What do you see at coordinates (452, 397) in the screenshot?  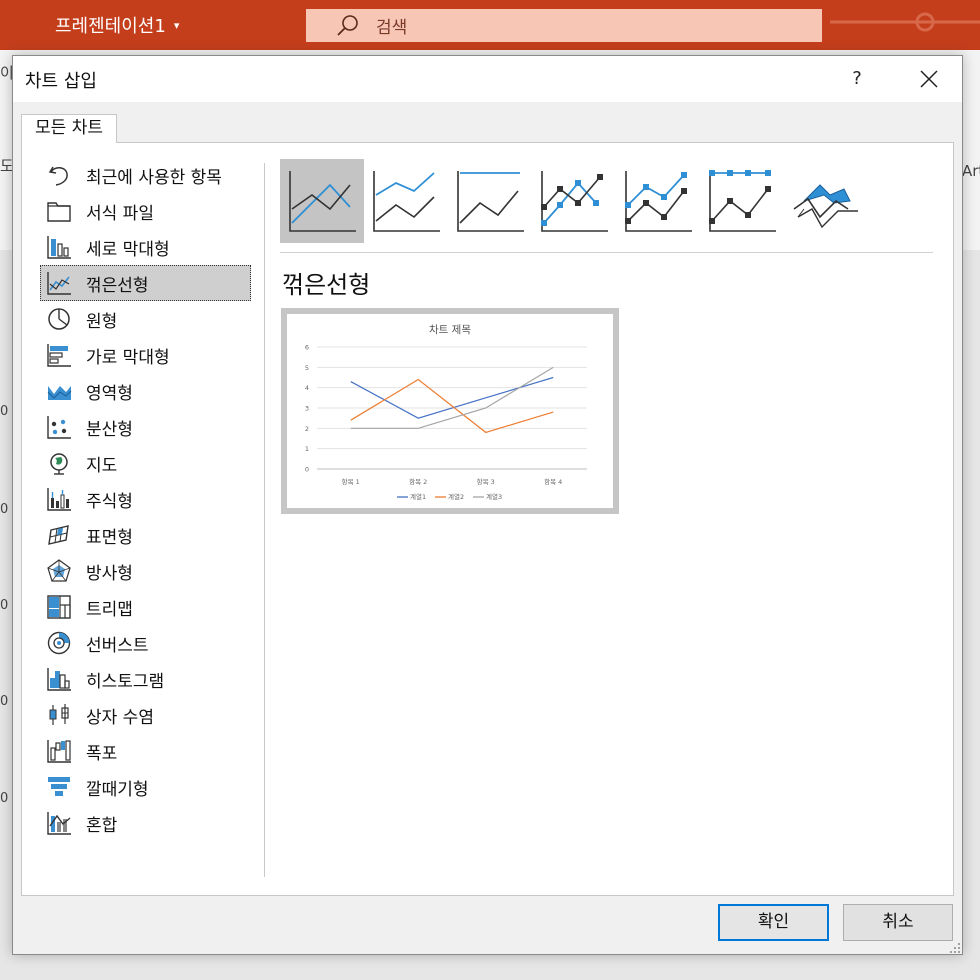 I see `series-line` at bounding box center [452, 397].